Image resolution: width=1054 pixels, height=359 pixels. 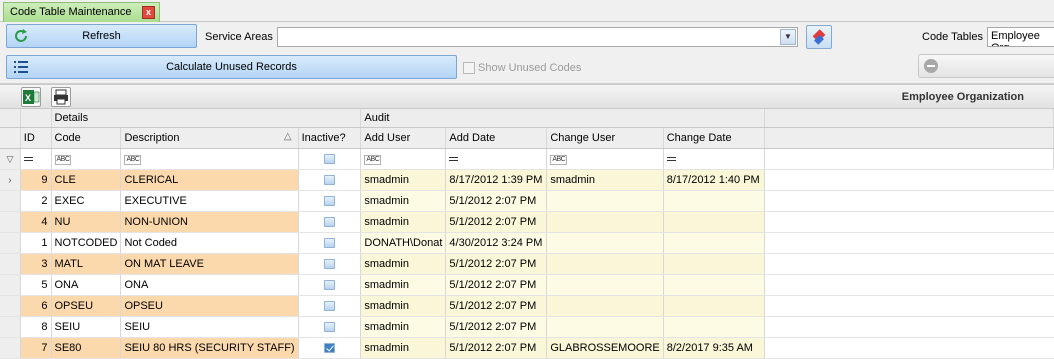 I want to click on col-header-inactive: Inactive?, so click(x=330, y=138).